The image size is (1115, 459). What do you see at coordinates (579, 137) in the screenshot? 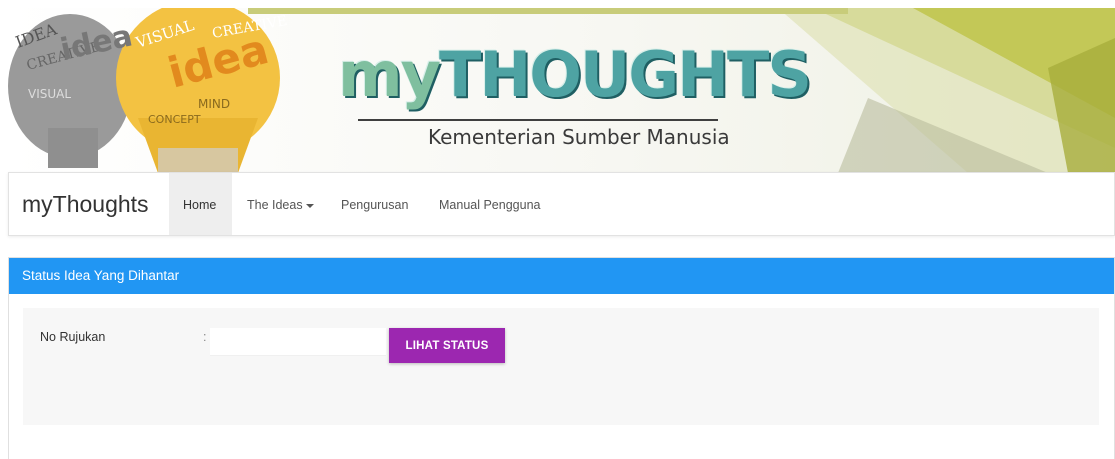
I see `site-logo-subtitle: Kementerian Sumber Manusia` at bounding box center [579, 137].